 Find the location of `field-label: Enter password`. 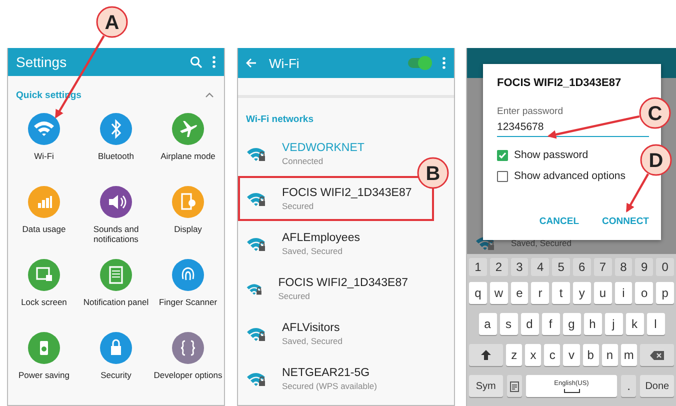

field-label: Enter password is located at coordinates (530, 111).